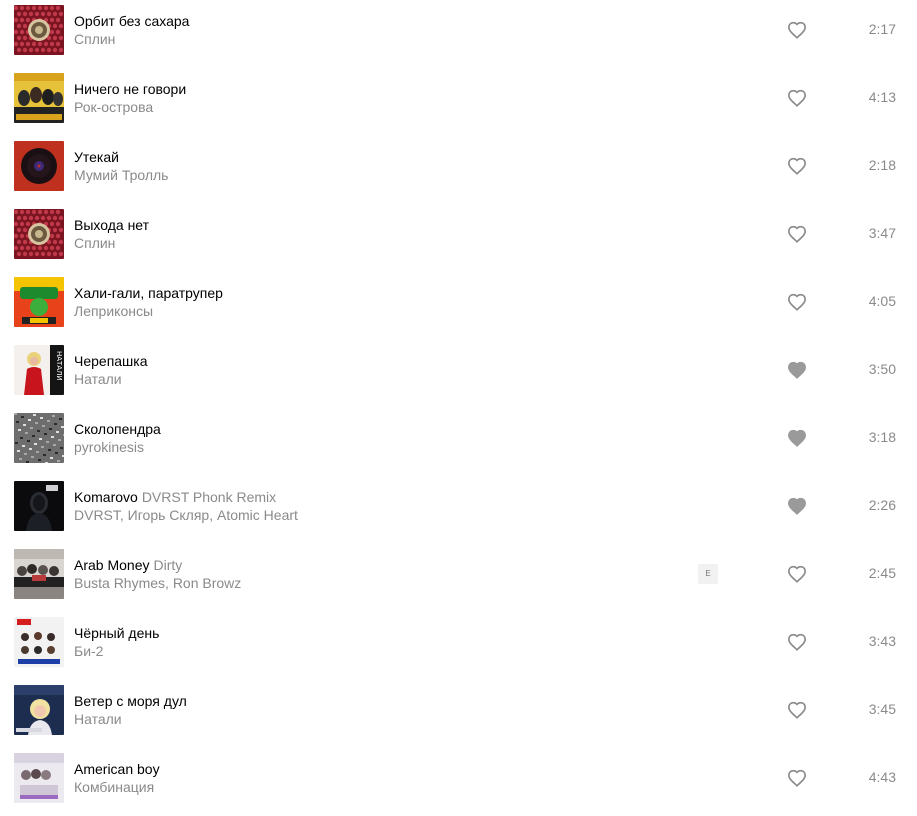 The height and width of the screenshot is (816, 917). Describe the element at coordinates (354, 107) in the screenshot. I see `track-artist: Рок-острова` at that location.